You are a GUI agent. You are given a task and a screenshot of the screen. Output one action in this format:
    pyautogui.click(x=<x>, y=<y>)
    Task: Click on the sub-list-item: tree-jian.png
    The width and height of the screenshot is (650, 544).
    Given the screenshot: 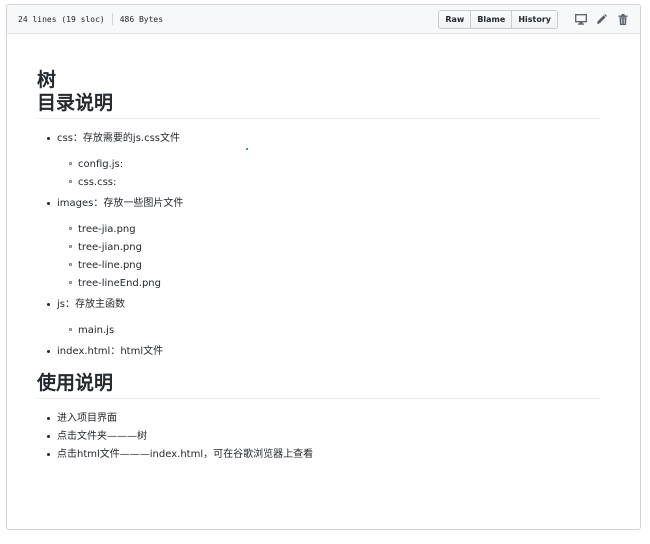 What is the action you would take?
    pyautogui.click(x=328, y=247)
    